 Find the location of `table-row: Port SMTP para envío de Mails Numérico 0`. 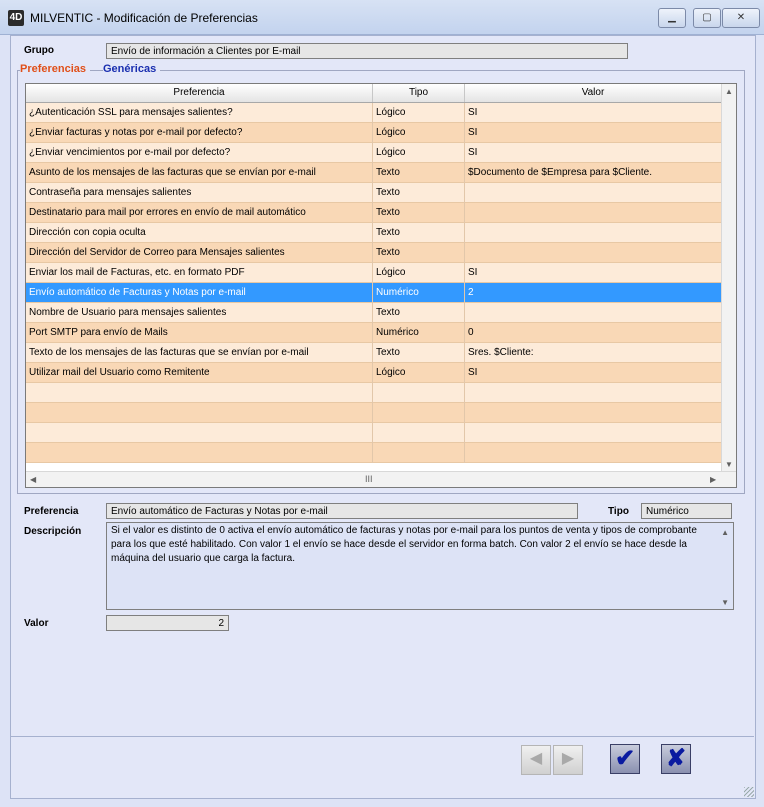

table-row: Port SMTP para envío de Mails Numérico 0 is located at coordinates (374, 333).